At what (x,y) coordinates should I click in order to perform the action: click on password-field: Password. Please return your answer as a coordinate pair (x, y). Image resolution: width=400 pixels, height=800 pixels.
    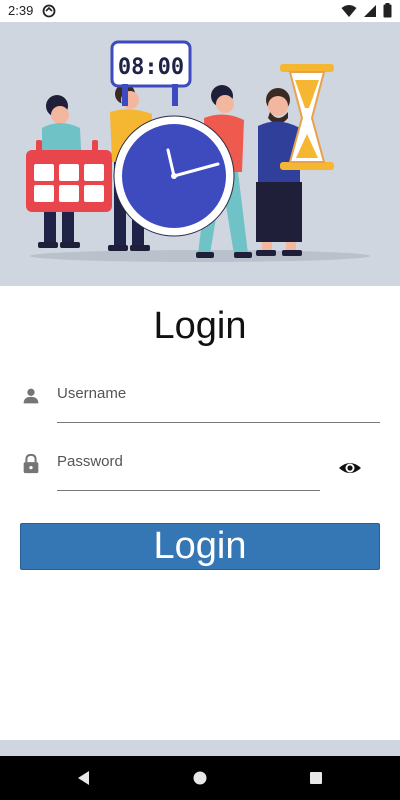
    Looking at the image, I should click on (200, 467).